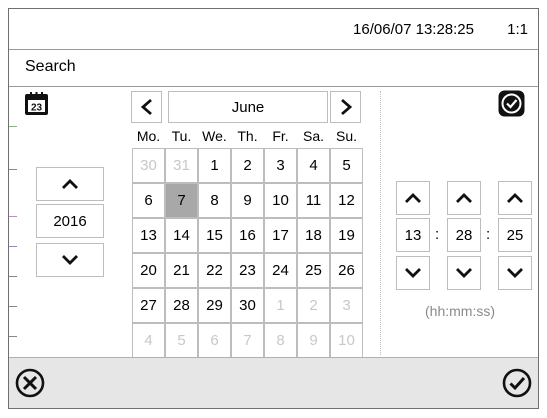 The image size is (547, 418). What do you see at coordinates (517, 29) in the screenshot?
I see `status-zoom: 1:1` at bounding box center [517, 29].